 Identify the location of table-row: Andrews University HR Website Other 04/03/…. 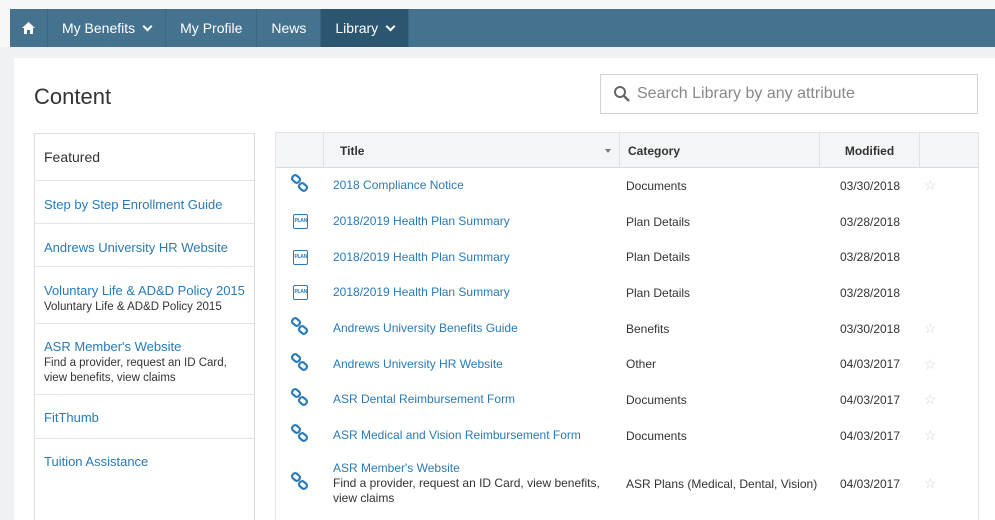
(627, 364).